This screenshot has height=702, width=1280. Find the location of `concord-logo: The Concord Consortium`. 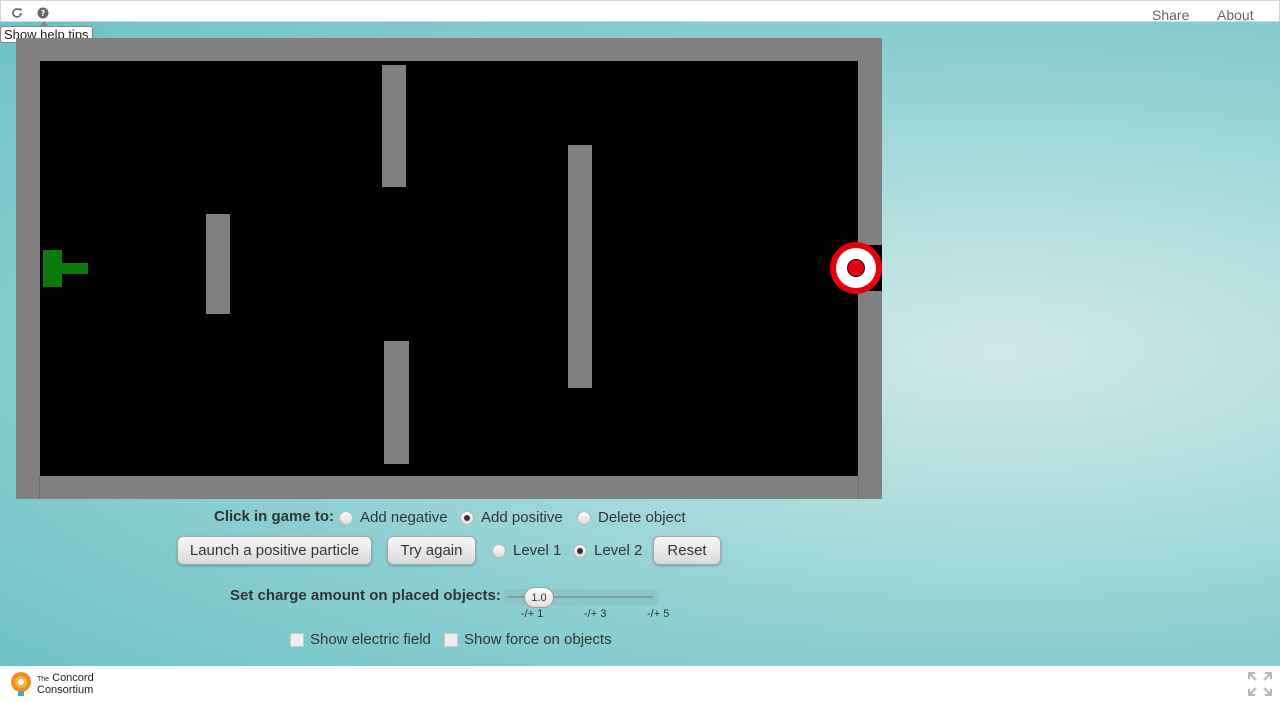

concord-logo: The Concord Consortium is located at coordinates (51, 684).